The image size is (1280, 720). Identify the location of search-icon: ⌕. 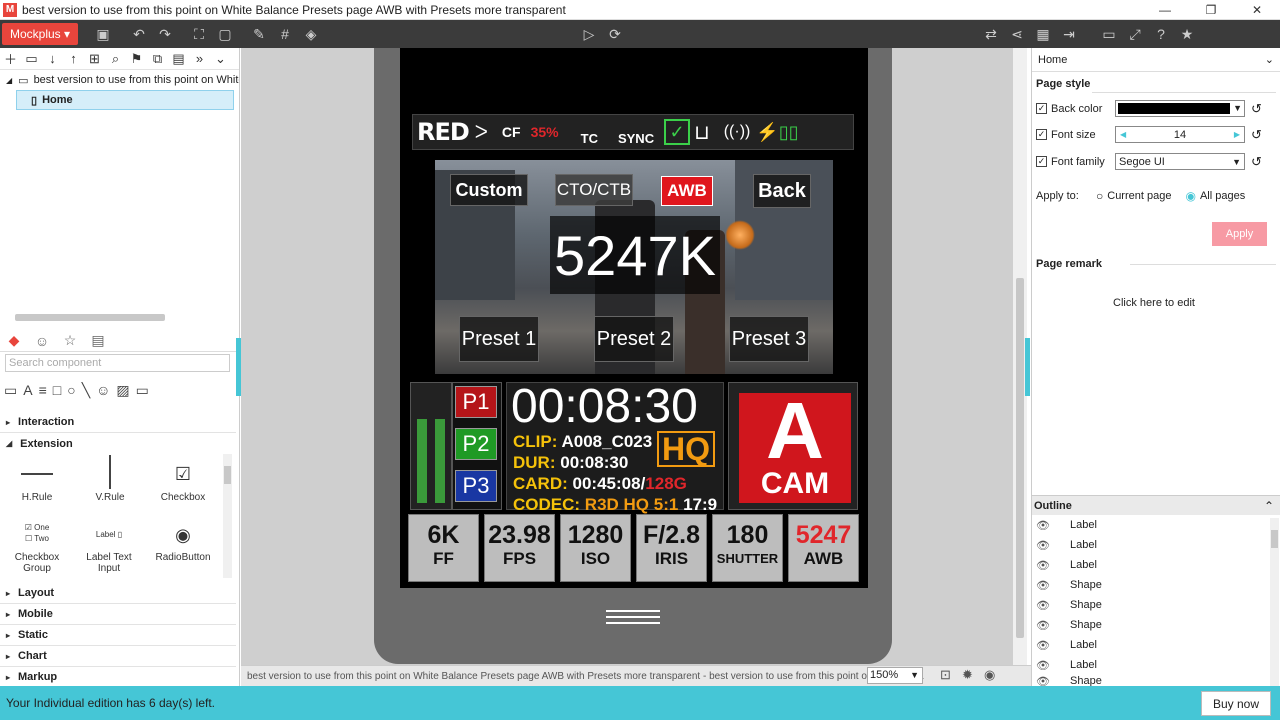
(115, 59).